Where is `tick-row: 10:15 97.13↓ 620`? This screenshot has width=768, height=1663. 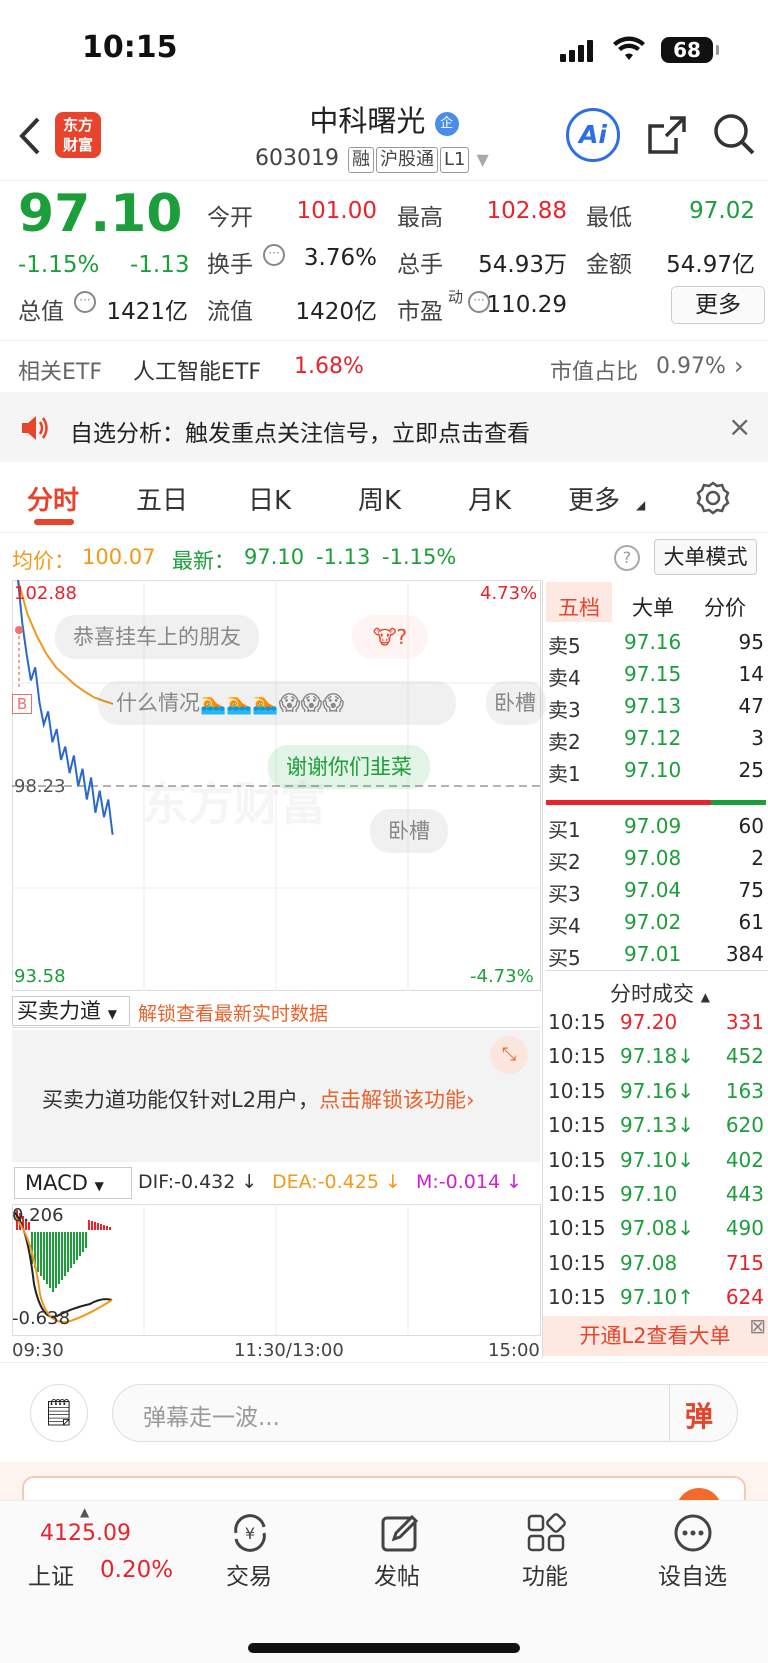
tick-row: 10:15 97.13↓ 620 is located at coordinates (656, 1125).